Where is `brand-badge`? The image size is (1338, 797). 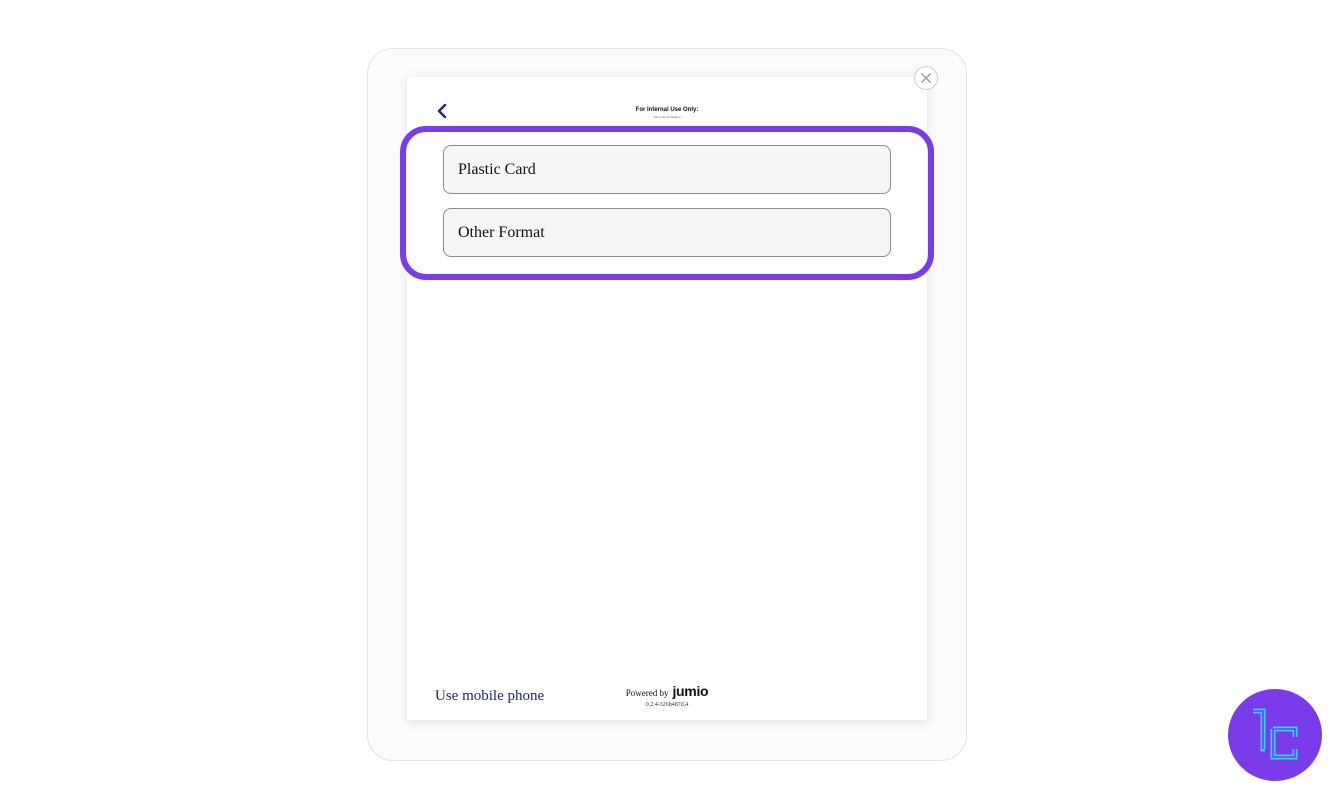
brand-badge is located at coordinates (1275, 735).